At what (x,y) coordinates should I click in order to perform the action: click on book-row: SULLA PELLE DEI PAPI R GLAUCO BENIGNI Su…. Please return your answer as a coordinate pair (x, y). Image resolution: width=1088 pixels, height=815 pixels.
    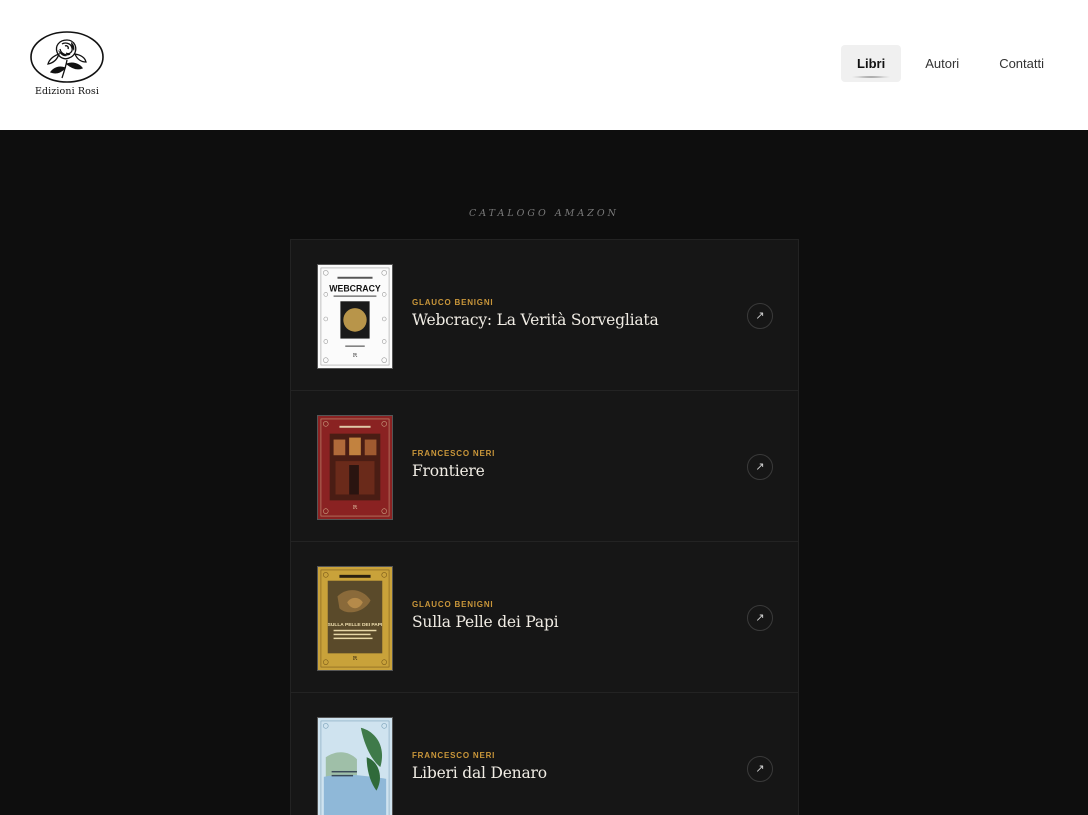
    Looking at the image, I should click on (544, 617).